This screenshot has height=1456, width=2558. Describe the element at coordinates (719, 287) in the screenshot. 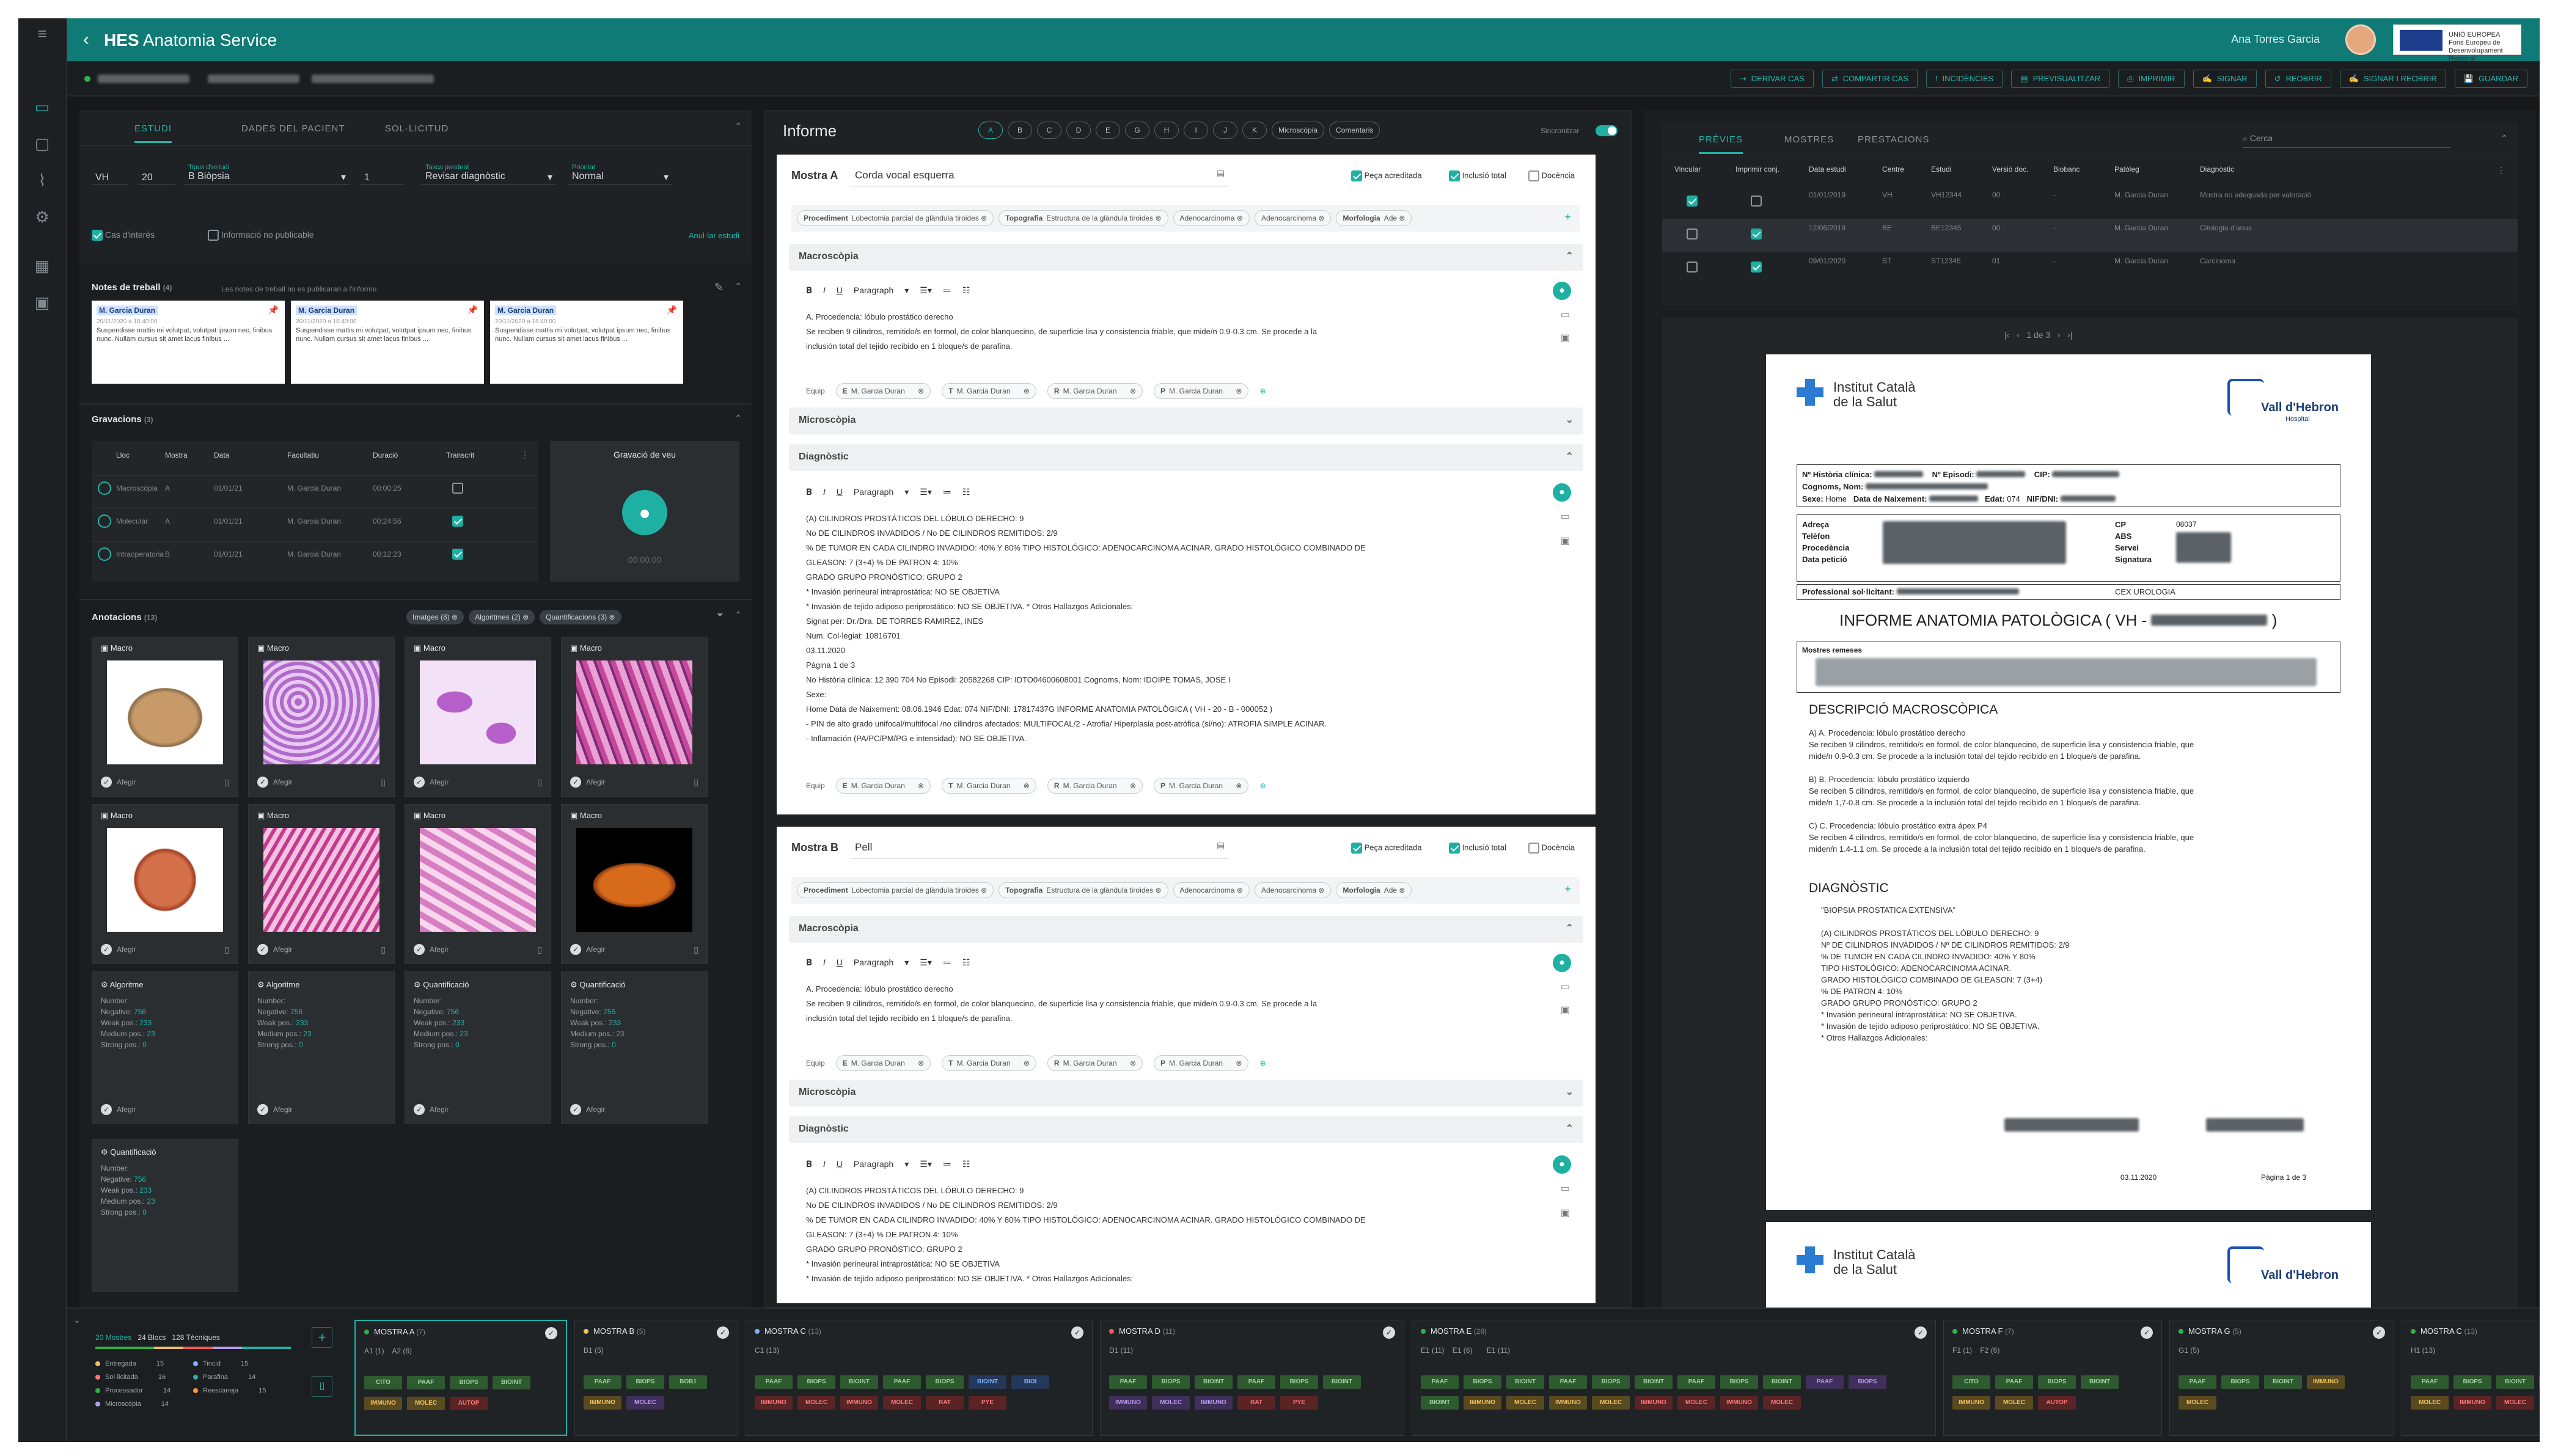

I see `edit-icon: ✎` at that location.